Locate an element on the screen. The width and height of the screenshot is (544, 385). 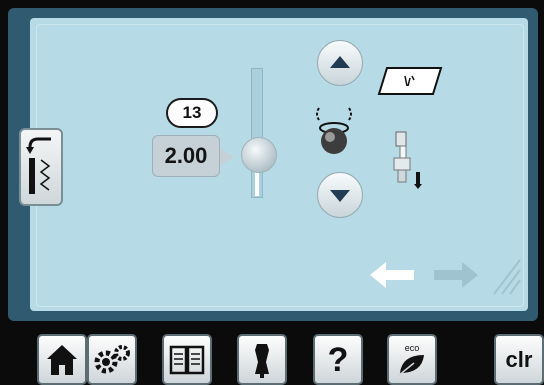
tension-slider-knob is located at coordinates (259, 155).